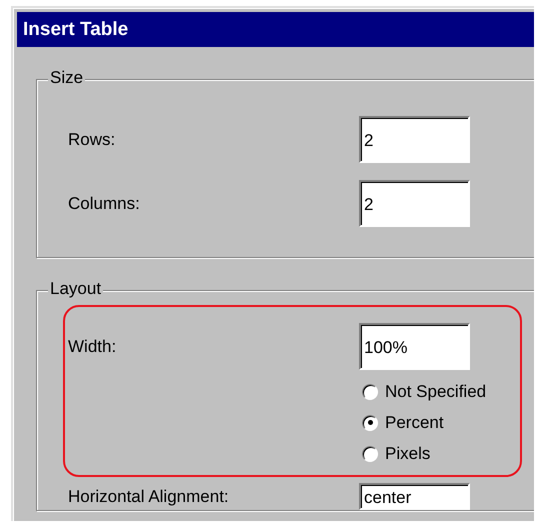 This screenshot has height=523, width=536. What do you see at coordinates (414, 422) in the screenshot?
I see `radio-label: Percent` at bounding box center [414, 422].